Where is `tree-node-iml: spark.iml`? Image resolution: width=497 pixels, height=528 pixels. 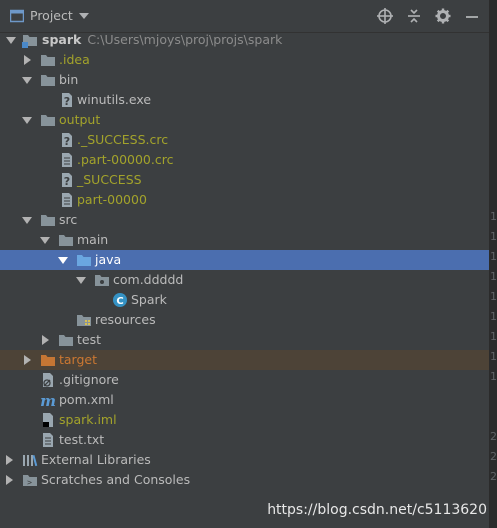 tree-node-iml: spark.iml is located at coordinates (244, 420).